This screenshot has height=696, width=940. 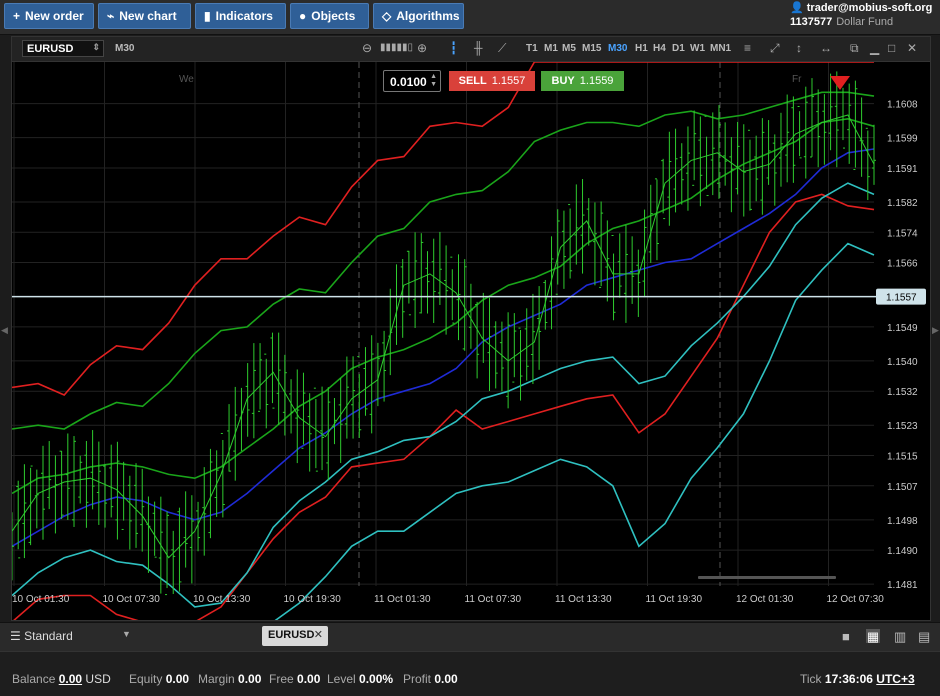 What do you see at coordinates (408, 82) in the screenshot?
I see `quantity-value: 0.0100` at bounding box center [408, 82].